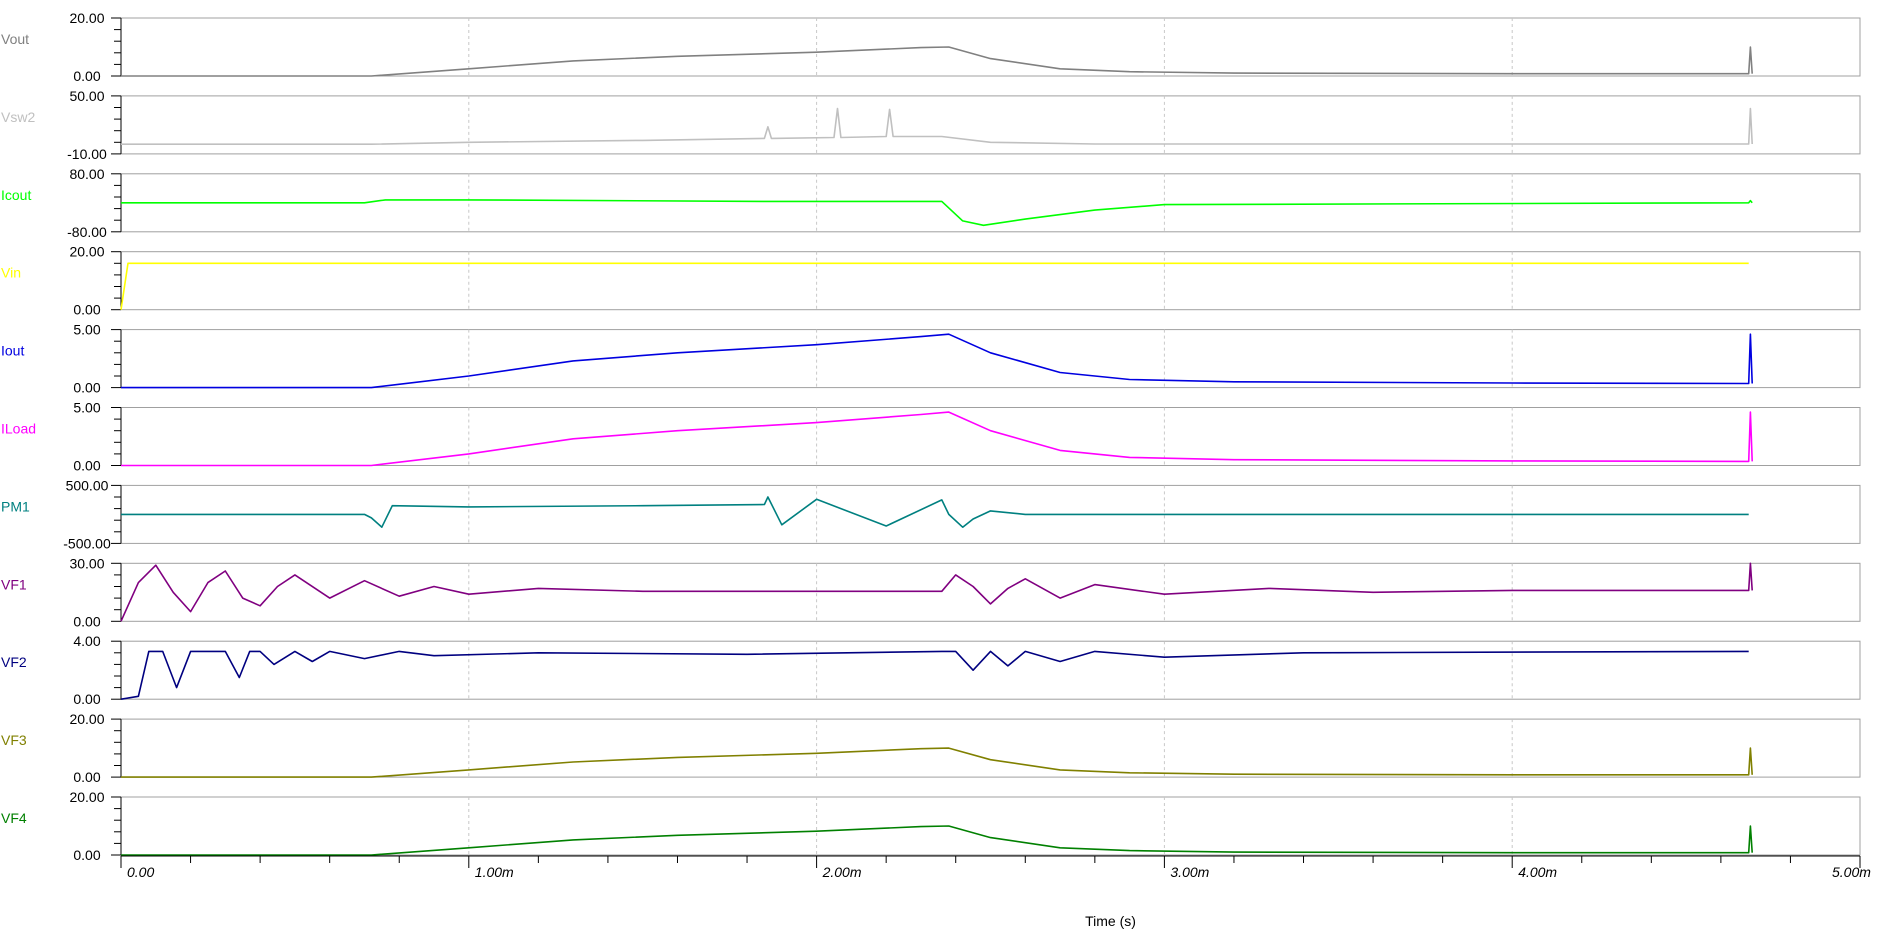 The width and height of the screenshot is (1899, 935). What do you see at coordinates (1537, 872) in the screenshot?
I see `x-tick-label: 4.00m` at bounding box center [1537, 872].